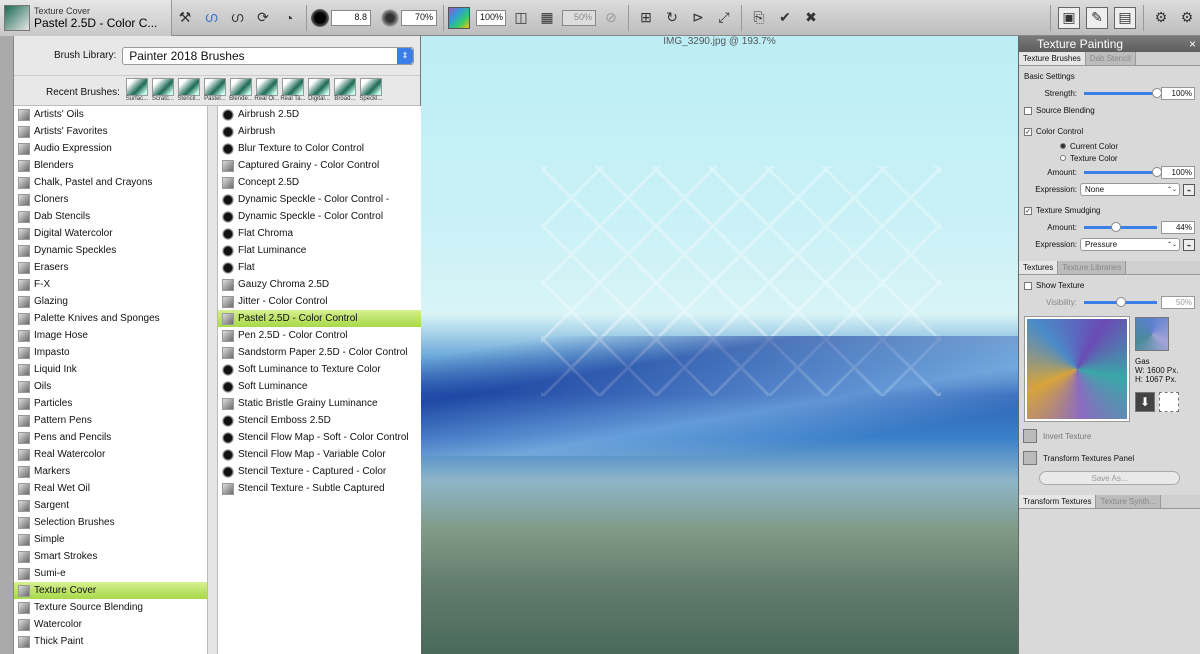 The image size is (1200, 654). I want to click on reset-icon: ⎘, so click(759, 18).